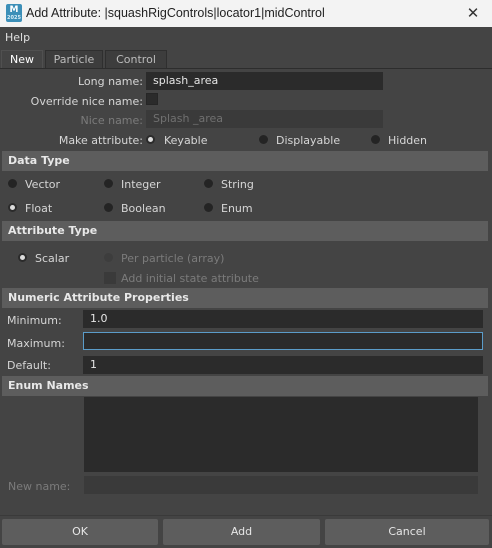 This screenshot has height=548, width=492. I want to click on long-name-label: Long name:, so click(110, 81).